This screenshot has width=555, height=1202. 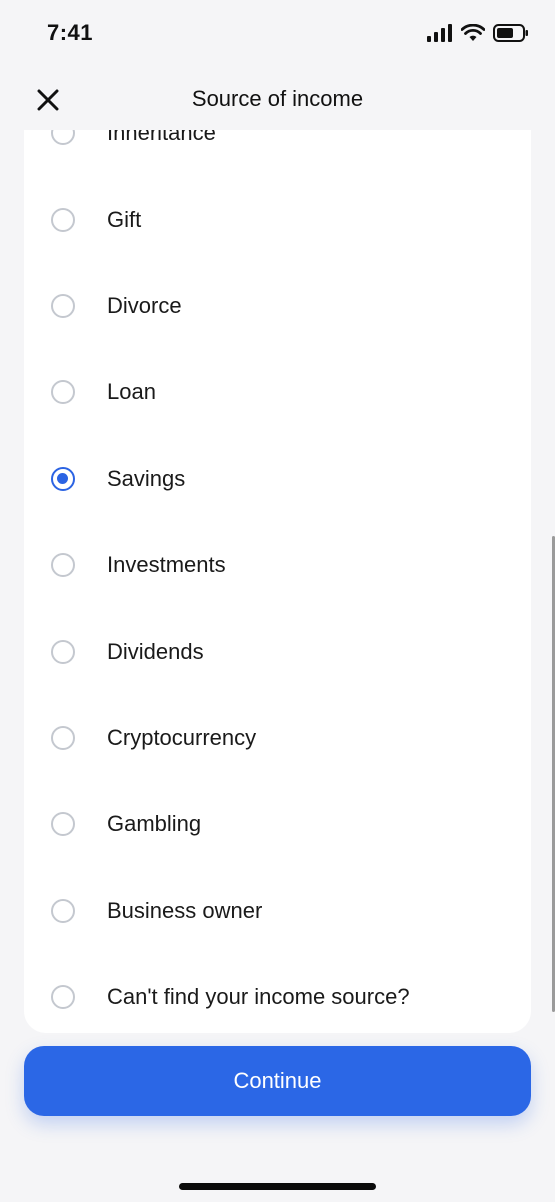 What do you see at coordinates (473, 32) in the screenshot?
I see `wifi-icon` at bounding box center [473, 32].